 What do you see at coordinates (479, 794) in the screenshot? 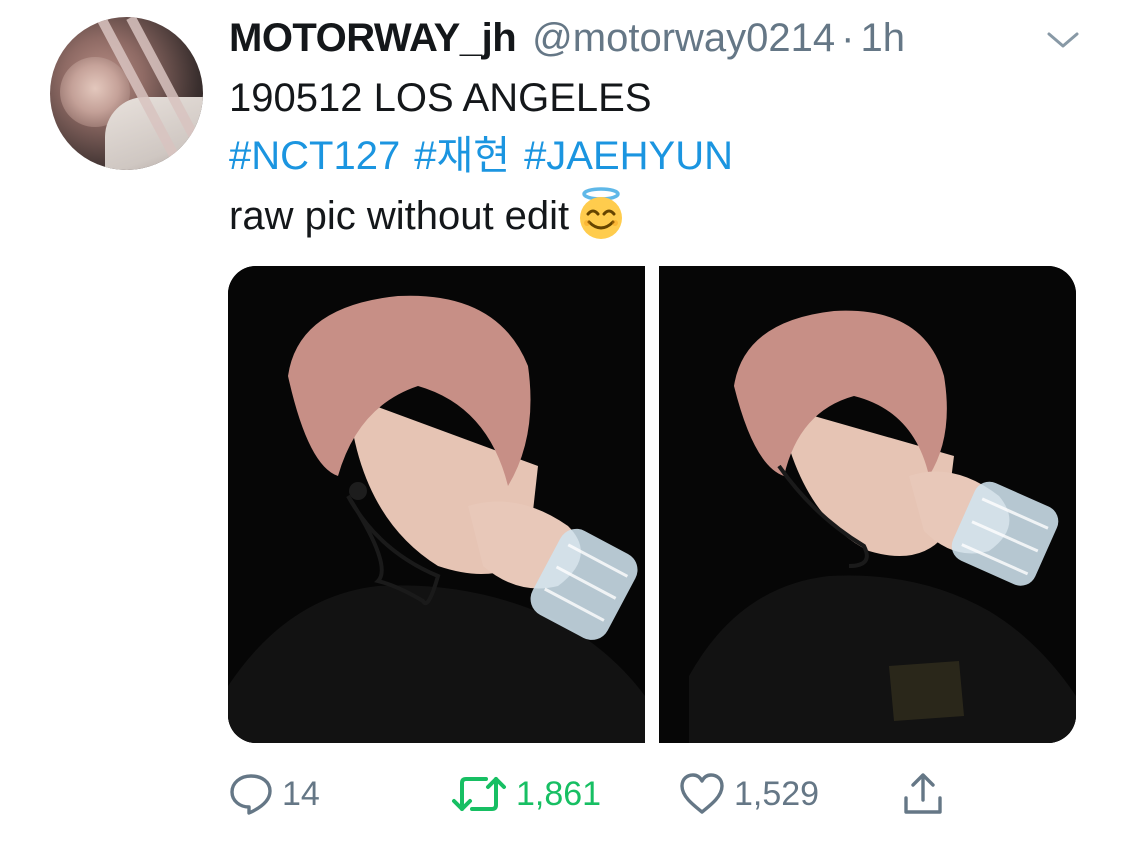
I see `retweet-icon` at bounding box center [479, 794].